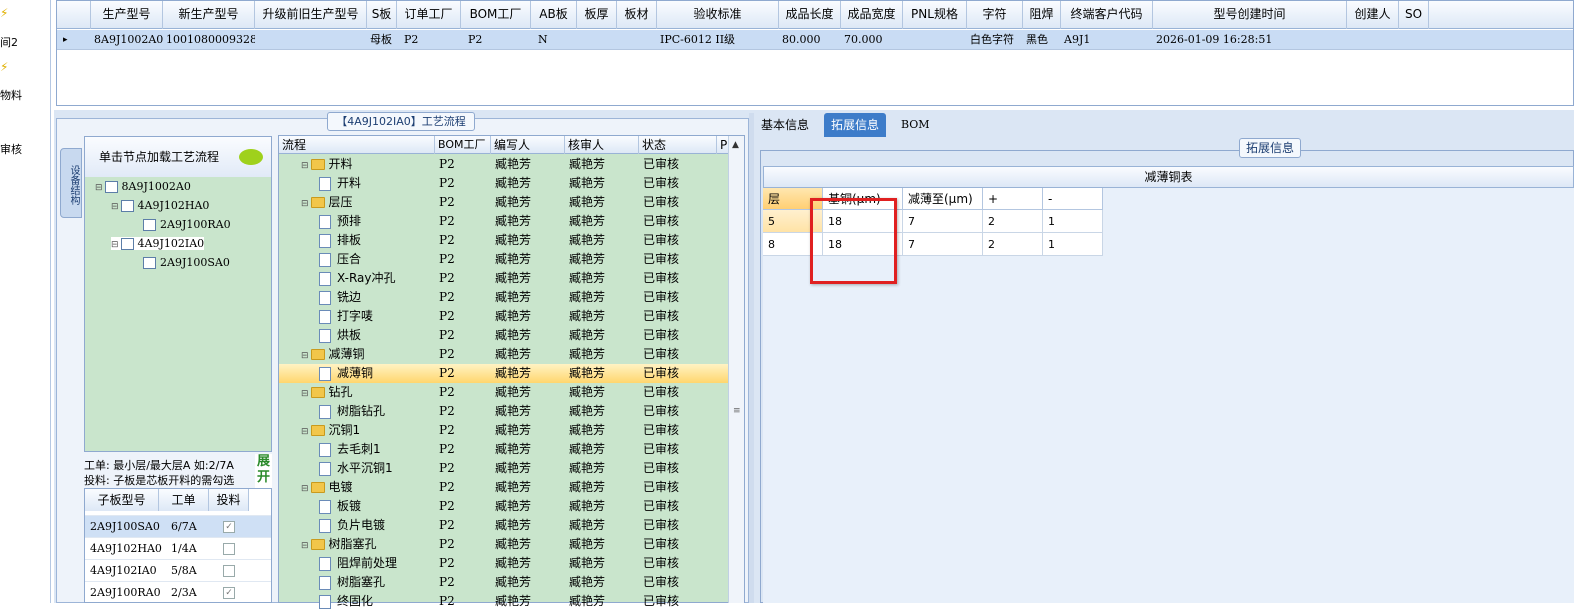 The image size is (1574, 611). I want to click on col-header: 减薄至(μm), so click(943, 199).